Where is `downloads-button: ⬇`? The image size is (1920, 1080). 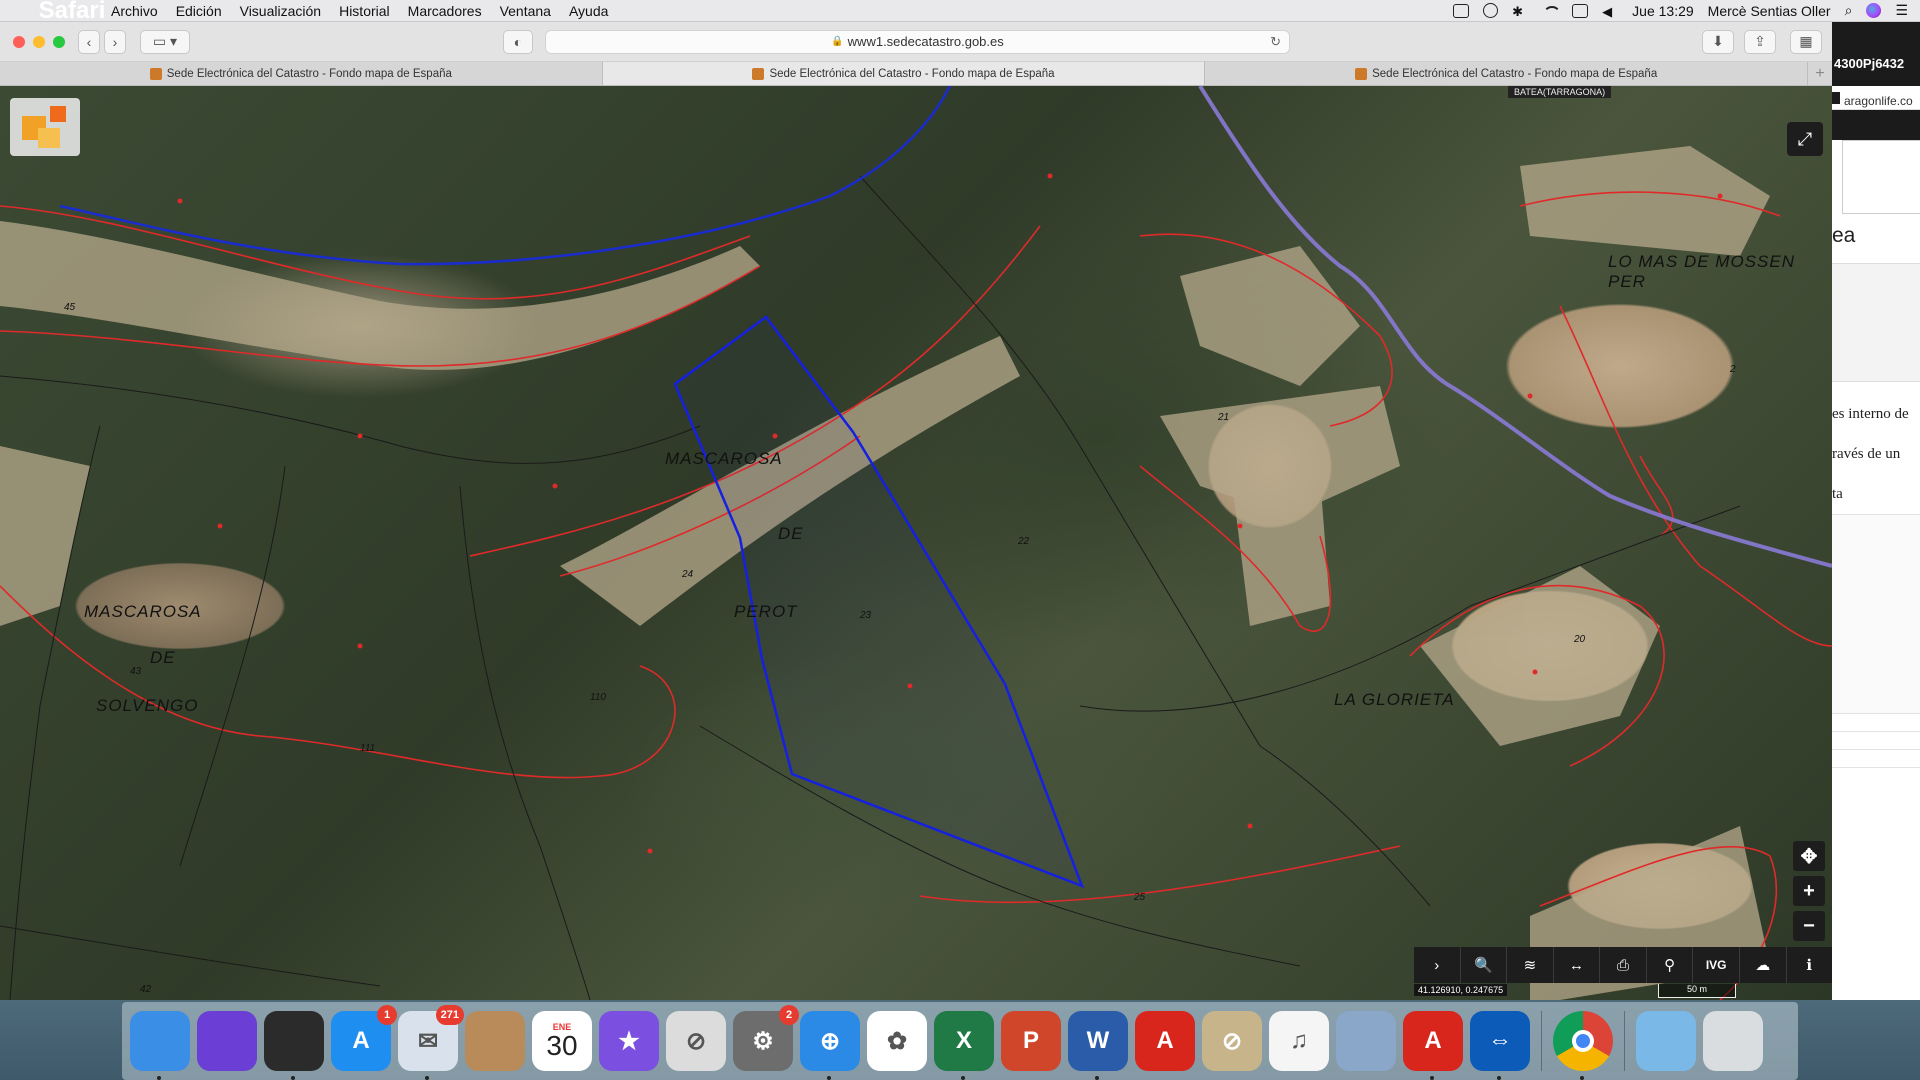 downloads-button: ⬇ is located at coordinates (1718, 41).